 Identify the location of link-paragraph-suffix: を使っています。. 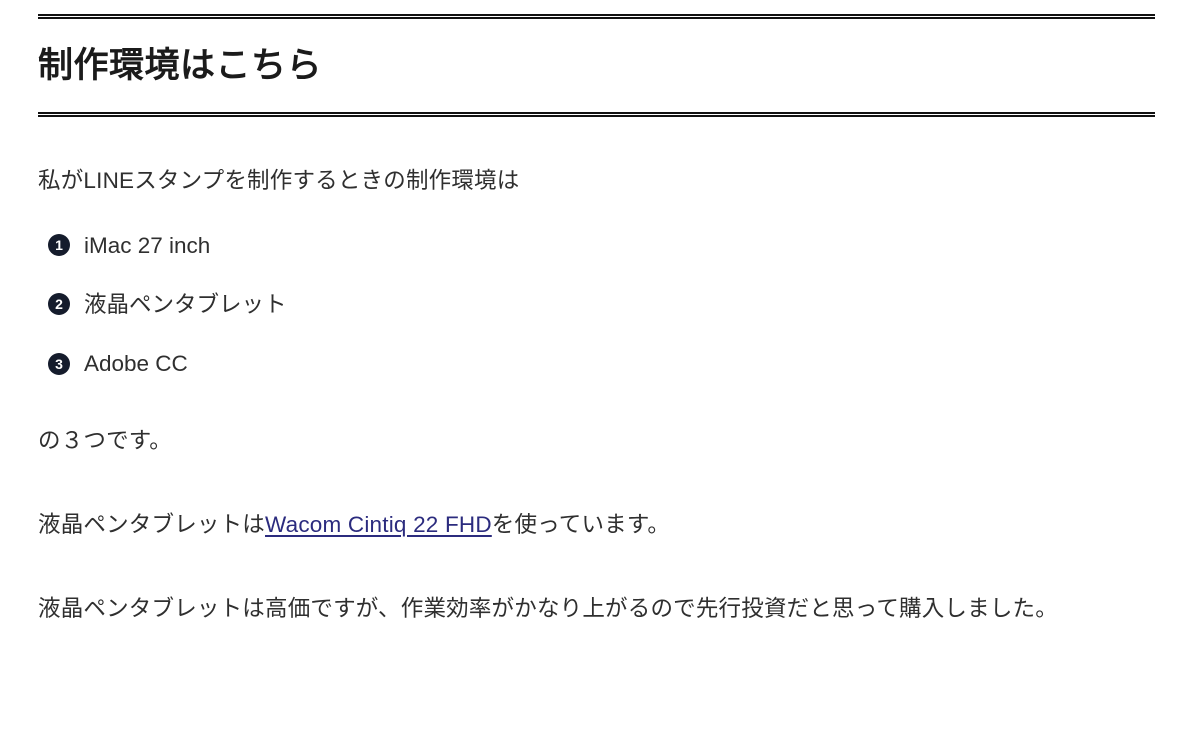
(581, 525).